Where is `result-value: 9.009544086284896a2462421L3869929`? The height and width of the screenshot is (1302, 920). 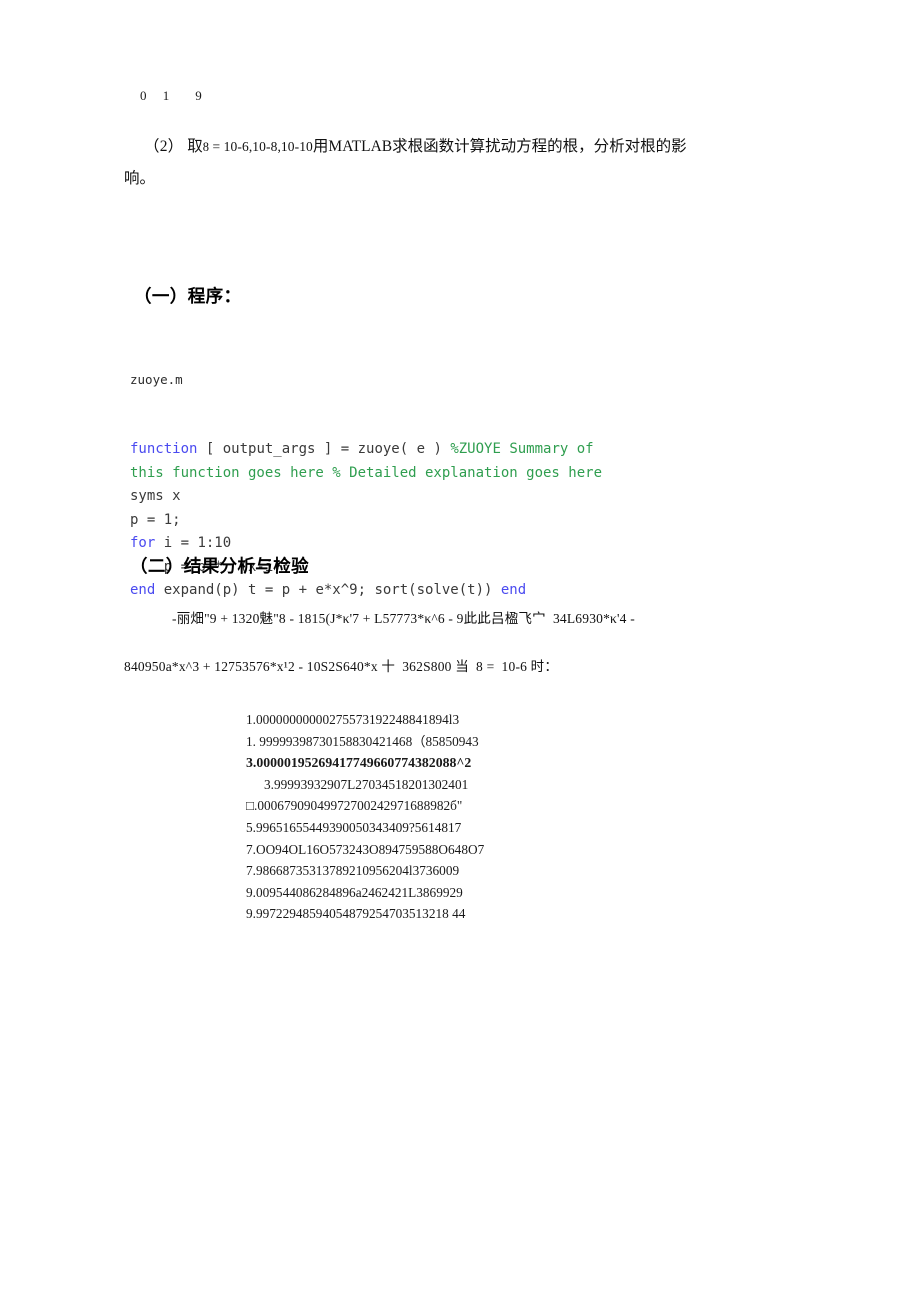
result-value: 9.009544086284896a2462421L3869929 is located at coordinates (354, 892).